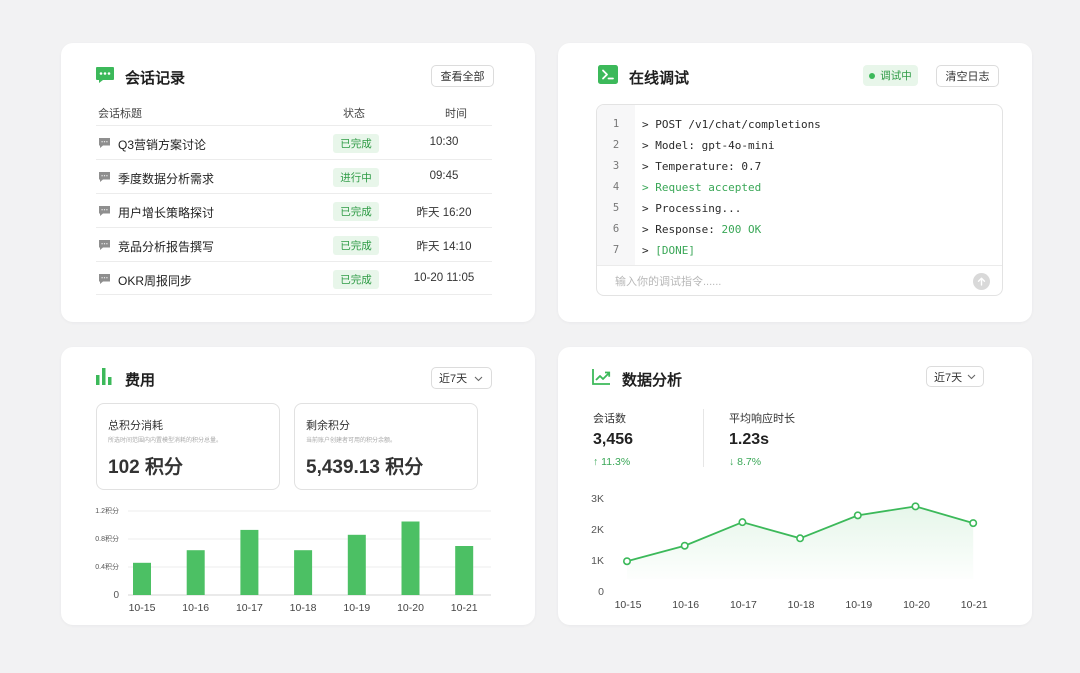 This screenshot has height=673, width=1080. Describe the element at coordinates (601, 592) in the screenshot. I see `y-tick-label: 0` at that location.